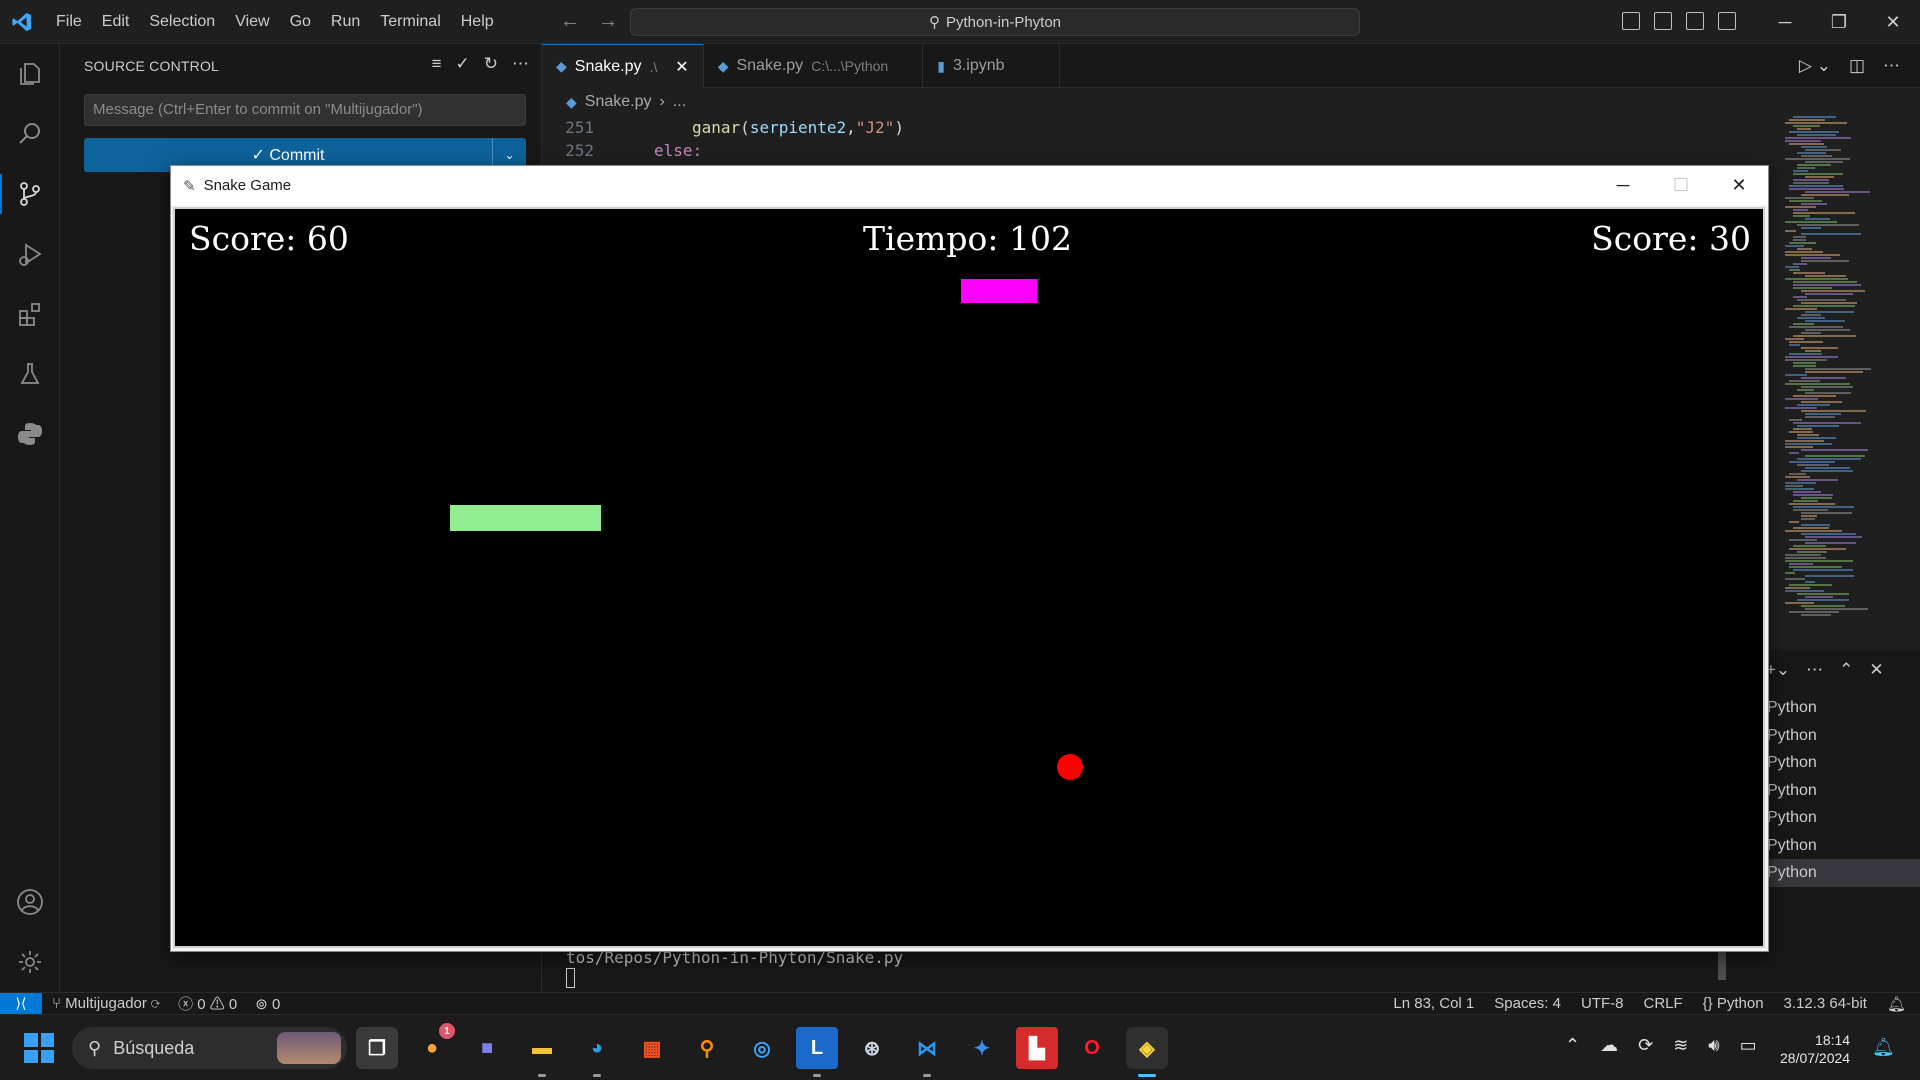 The width and height of the screenshot is (1920, 1080). What do you see at coordinates (817, 1052) in the screenshot?
I see `lens-app-icon: L` at bounding box center [817, 1052].